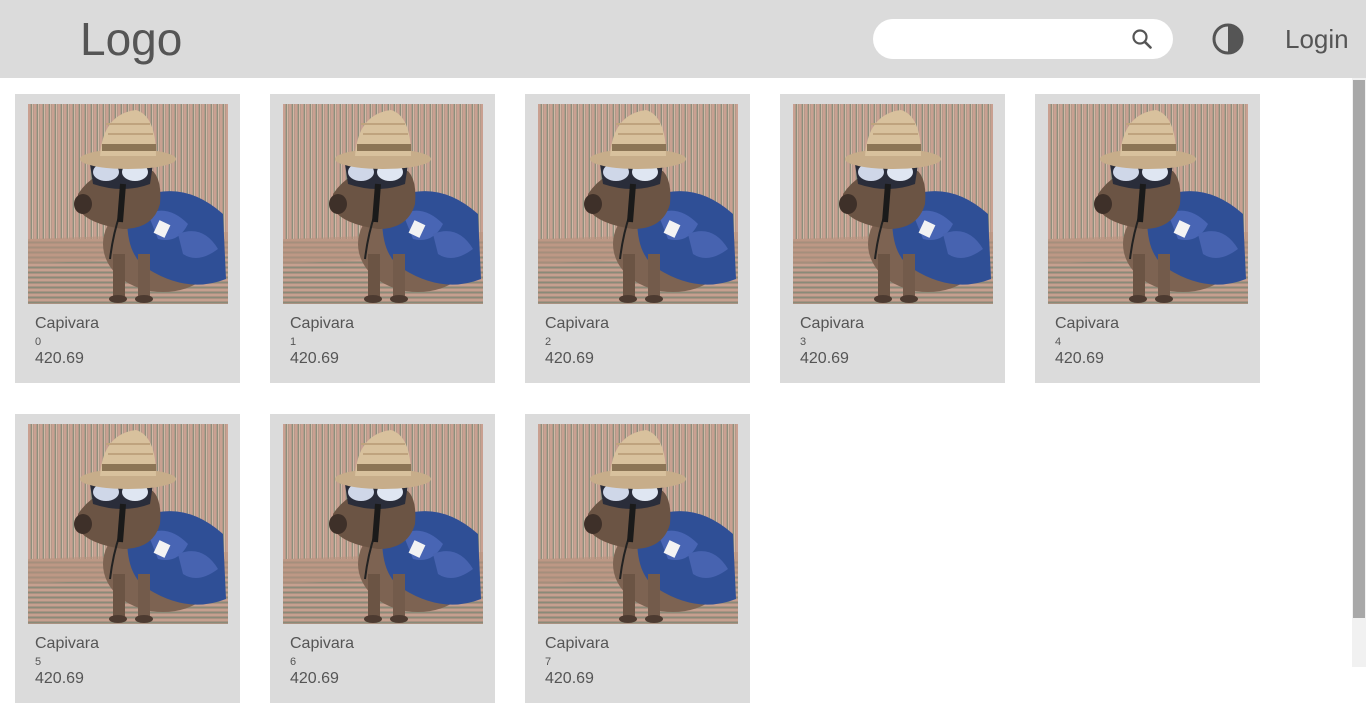 This screenshot has height=703, width=1366. I want to click on product-id: 6, so click(293, 662).